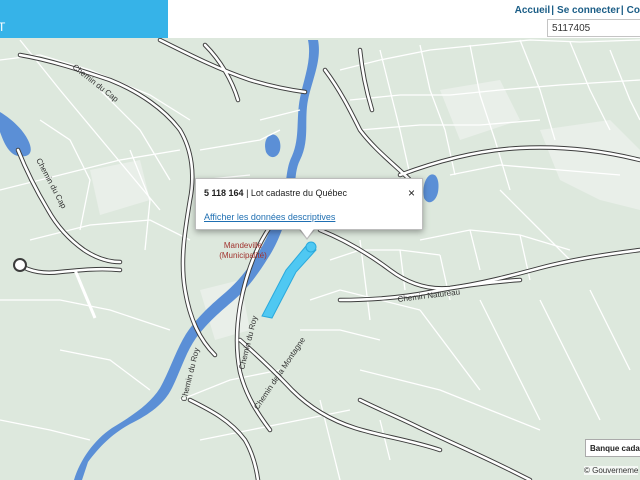 This screenshot has width=640, height=480. I want to click on lot-number: 5 118 164, so click(224, 193).